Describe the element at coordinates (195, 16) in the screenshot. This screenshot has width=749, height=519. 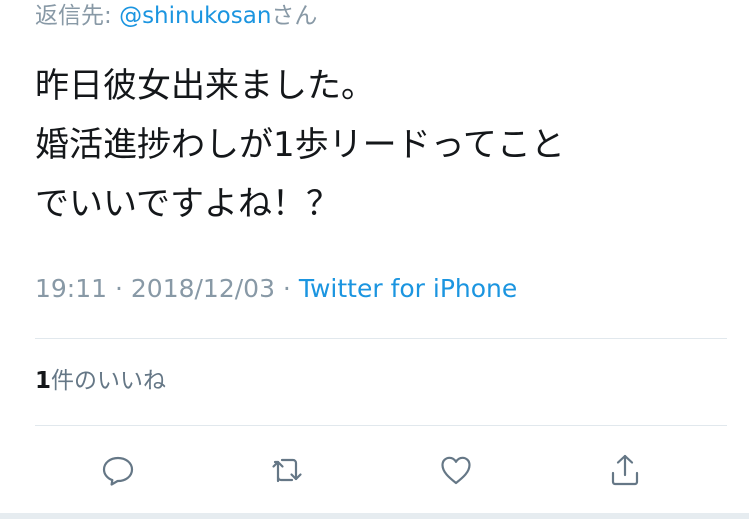
I see `reply-to-handle-link: @shinukosan` at that location.